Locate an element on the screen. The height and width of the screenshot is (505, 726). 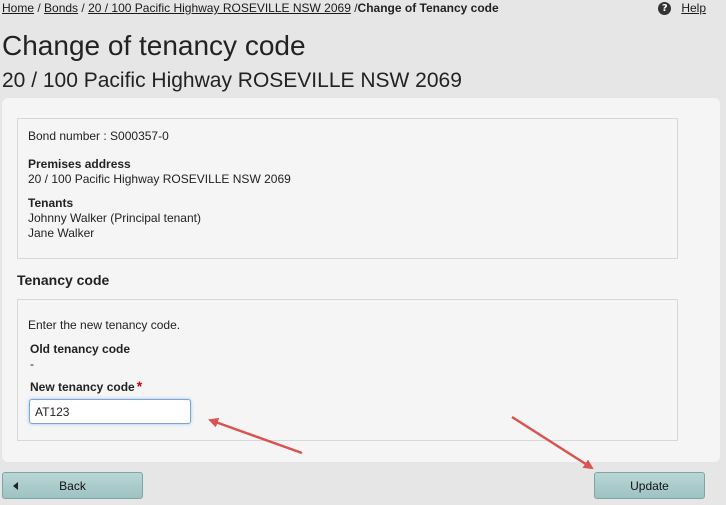
breadcrumb-home-link: Home is located at coordinates (18, 8).